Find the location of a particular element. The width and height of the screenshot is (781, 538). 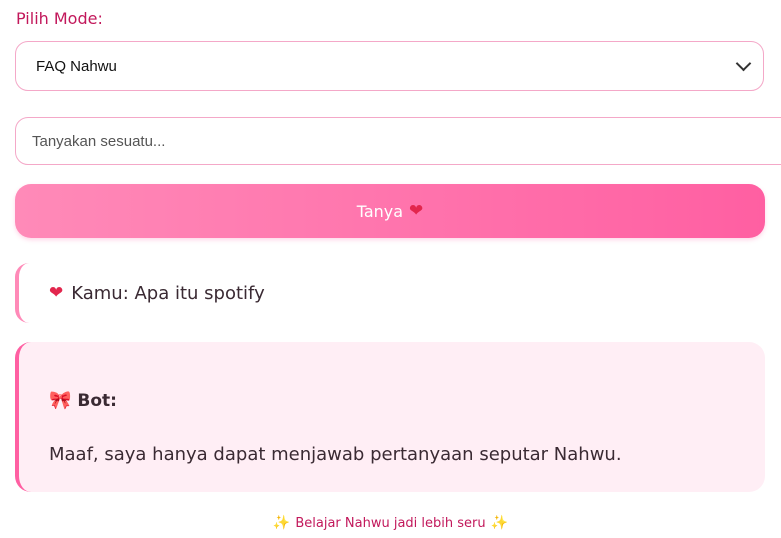

mode-label: Pilih Mode: is located at coordinates (59, 18).